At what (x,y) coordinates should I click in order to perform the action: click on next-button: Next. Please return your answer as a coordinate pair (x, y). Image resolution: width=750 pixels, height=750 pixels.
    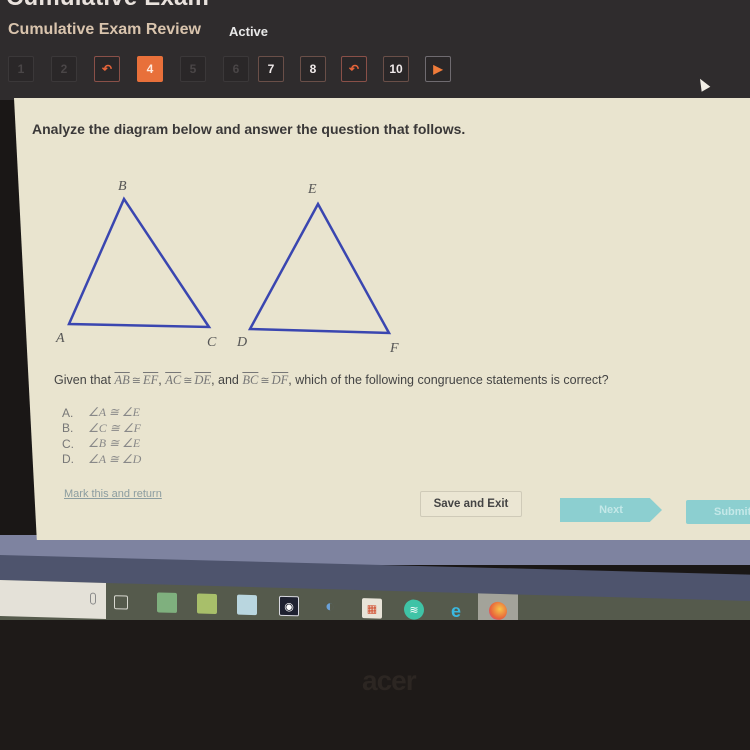
    Looking at the image, I should click on (611, 510).